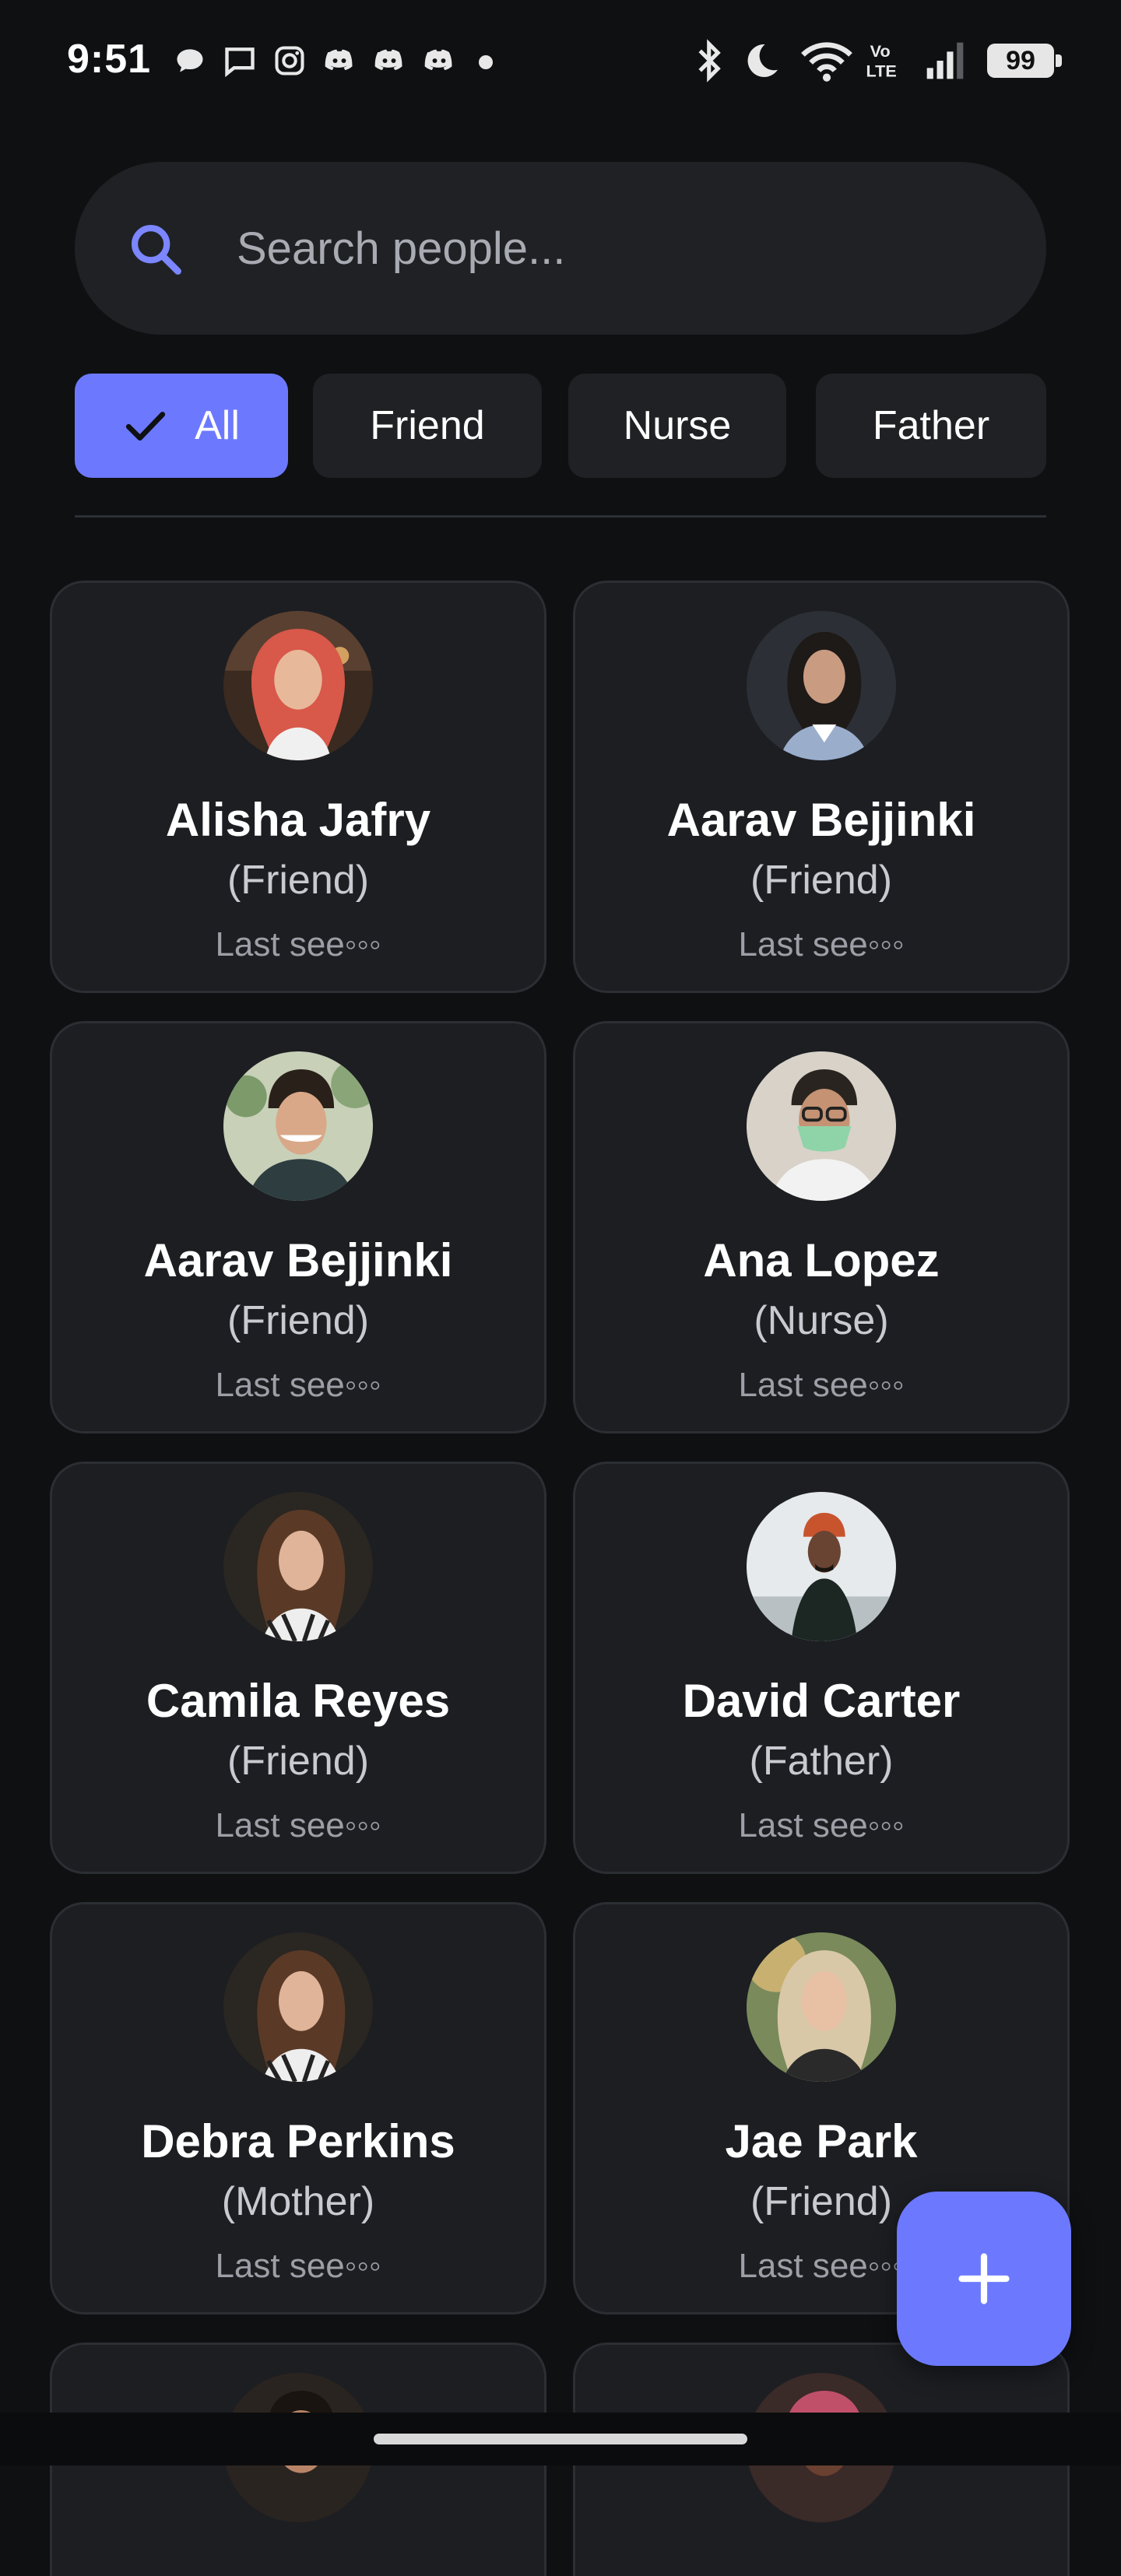 This screenshot has width=1121, height=2576. Describe the element at coordinates (880, 51) in the screenshot. I see `svg-text: Vo` at that location.